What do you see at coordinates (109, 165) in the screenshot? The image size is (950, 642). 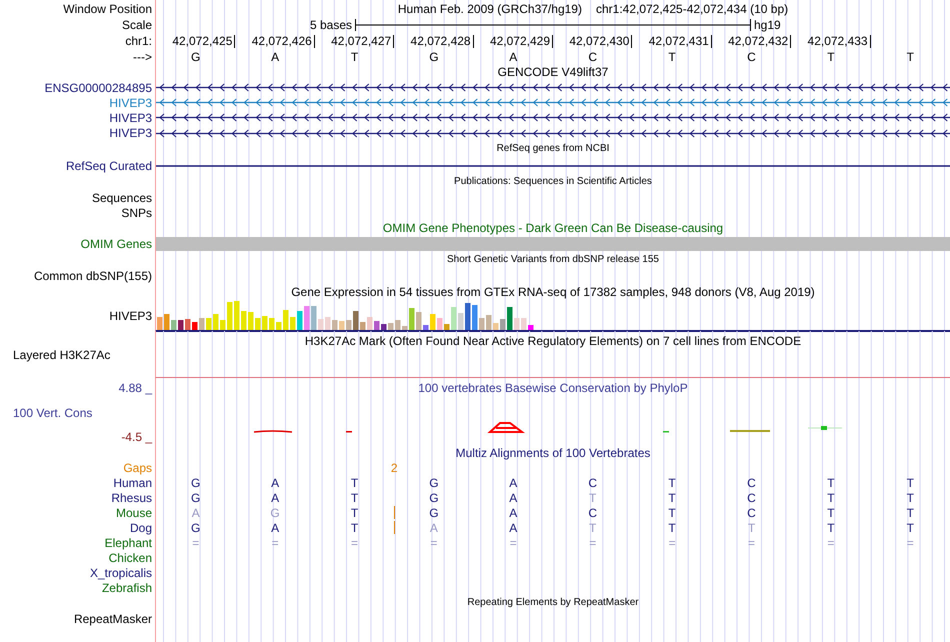 I see `track-label: RefSeq Curated` at bounding box center [109, 165].